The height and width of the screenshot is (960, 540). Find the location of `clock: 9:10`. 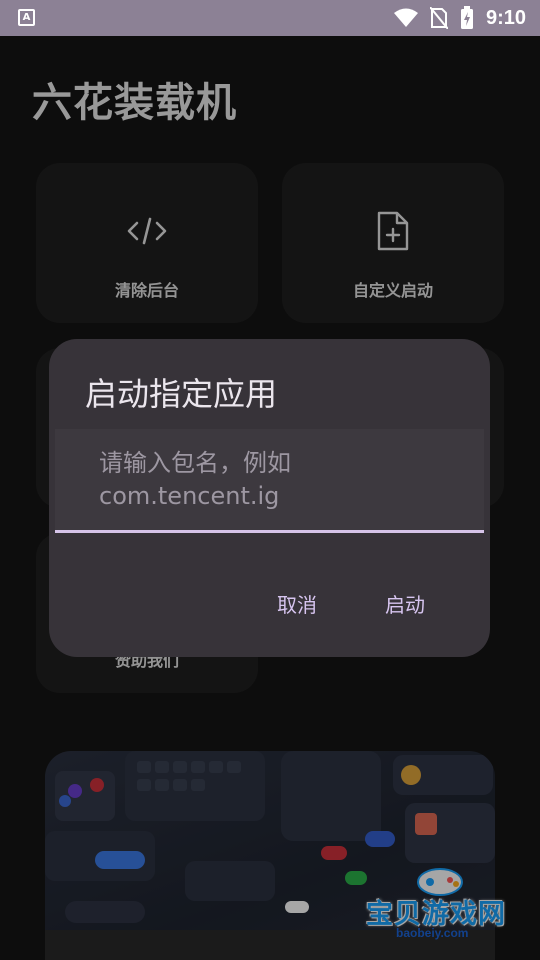

clock: 9:10 is located at coordinates (505, 17).